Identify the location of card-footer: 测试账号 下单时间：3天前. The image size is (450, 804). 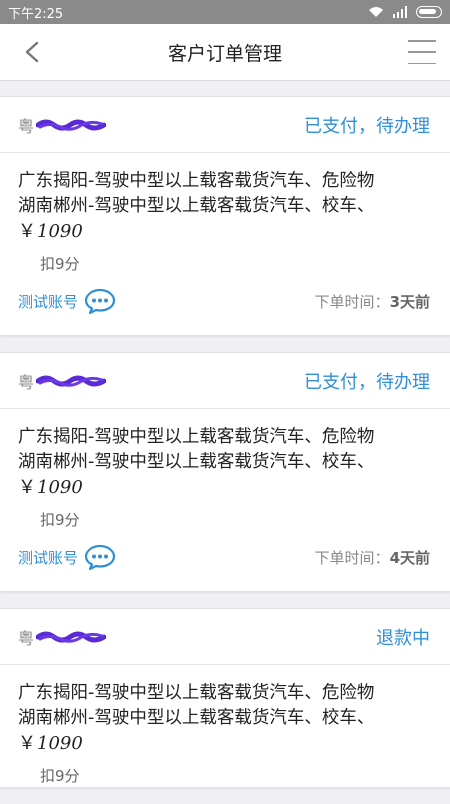
(225, 305).